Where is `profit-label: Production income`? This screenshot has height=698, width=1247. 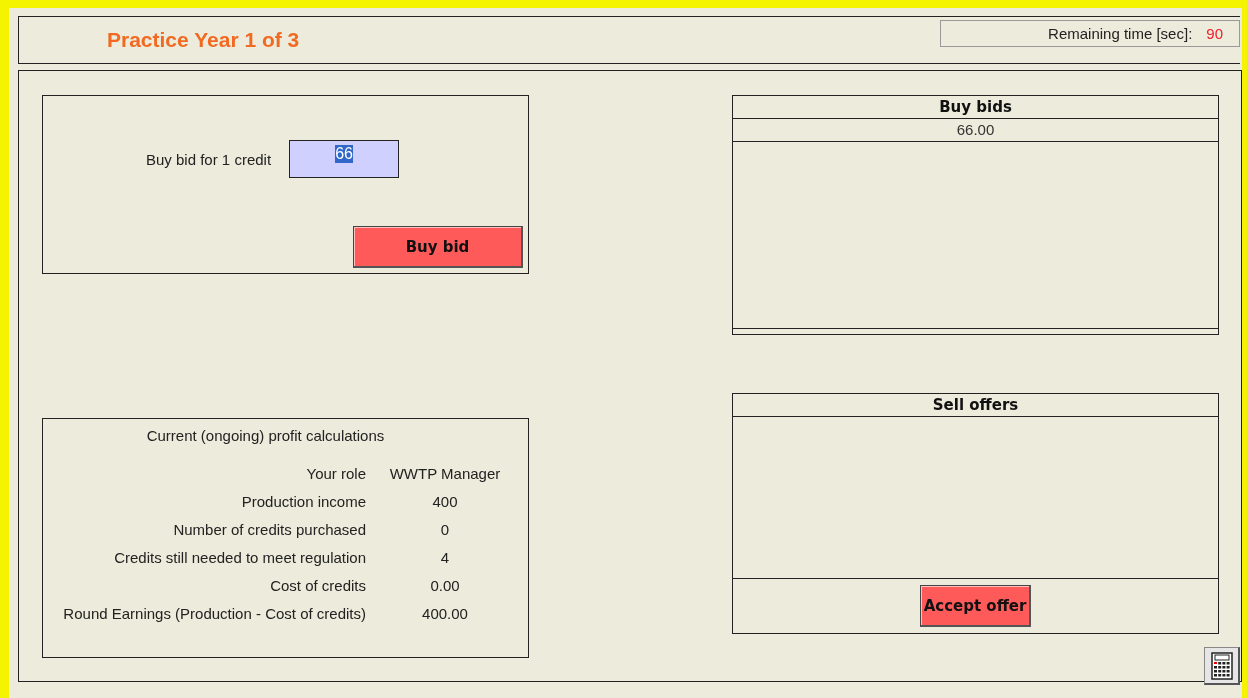 profit-label: Production income is located at coordinates (303, 502).